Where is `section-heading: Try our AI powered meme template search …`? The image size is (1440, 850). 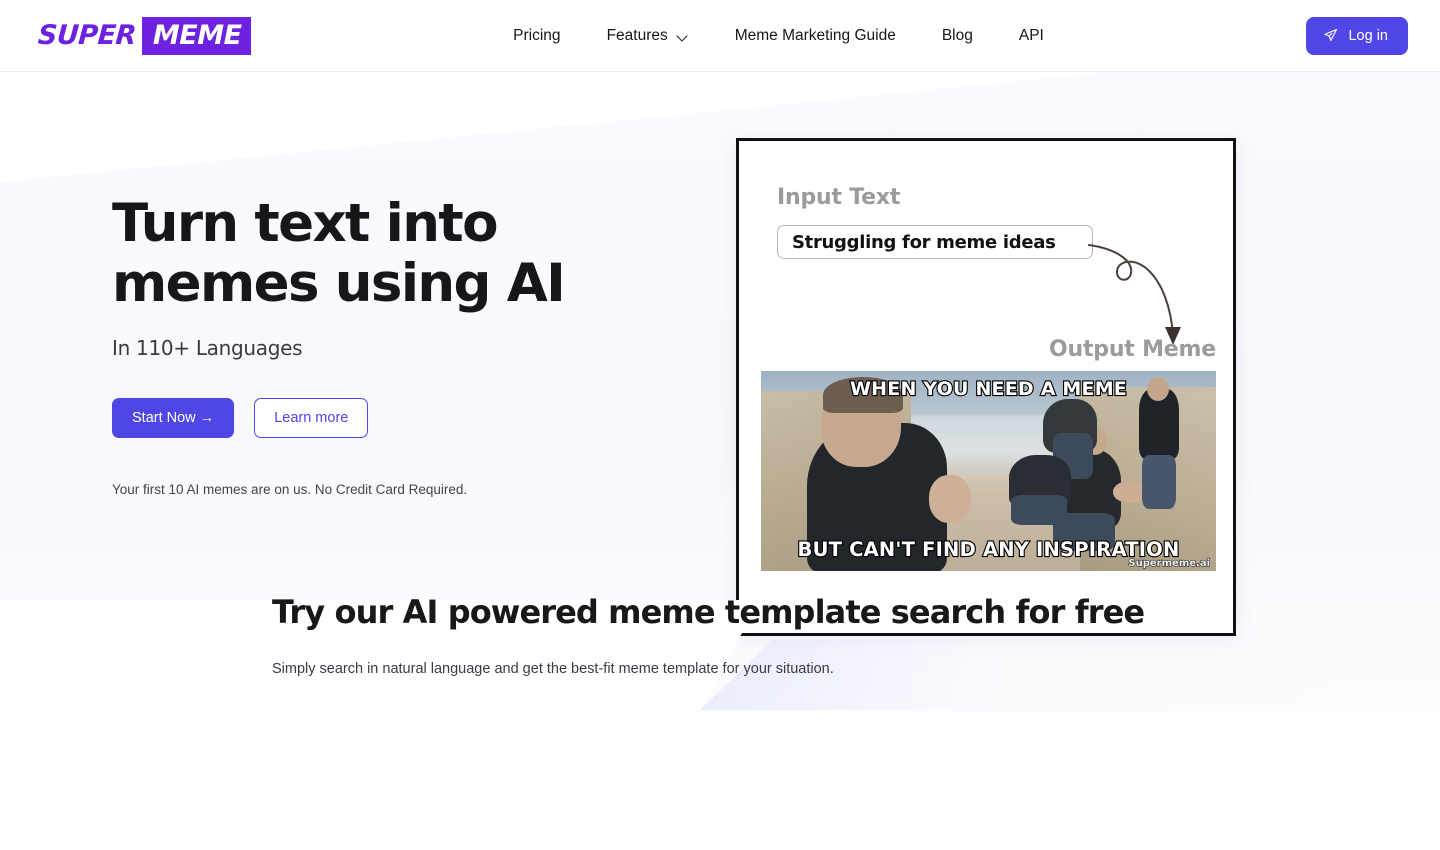 section-heading: Try our AI powered meme template search … is located at coordinates (708, 611).